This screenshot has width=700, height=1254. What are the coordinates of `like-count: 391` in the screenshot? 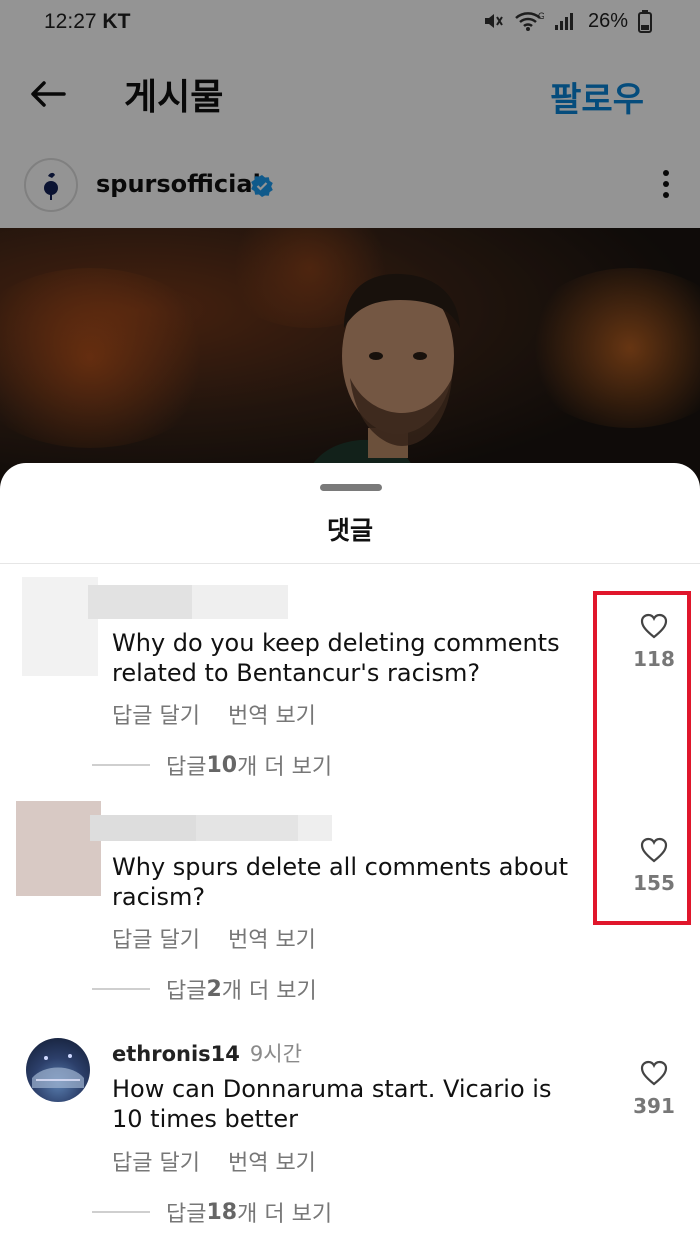 It's located at (654, 1106).